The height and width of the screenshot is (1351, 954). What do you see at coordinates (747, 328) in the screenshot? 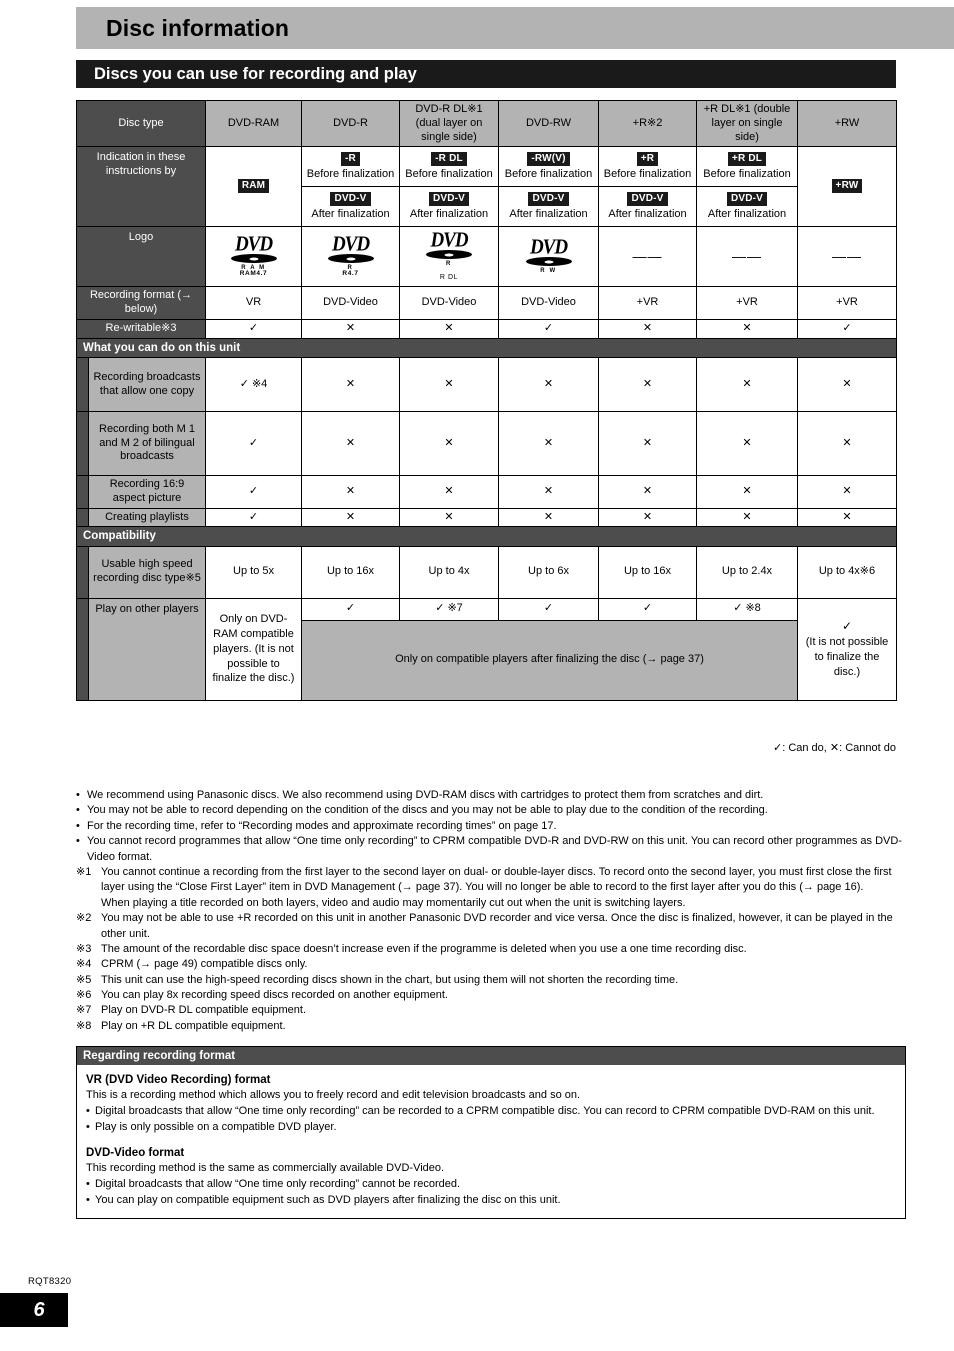
I see `rewritable-plus-r-dl: ✕` at bounding box center [747, 328].